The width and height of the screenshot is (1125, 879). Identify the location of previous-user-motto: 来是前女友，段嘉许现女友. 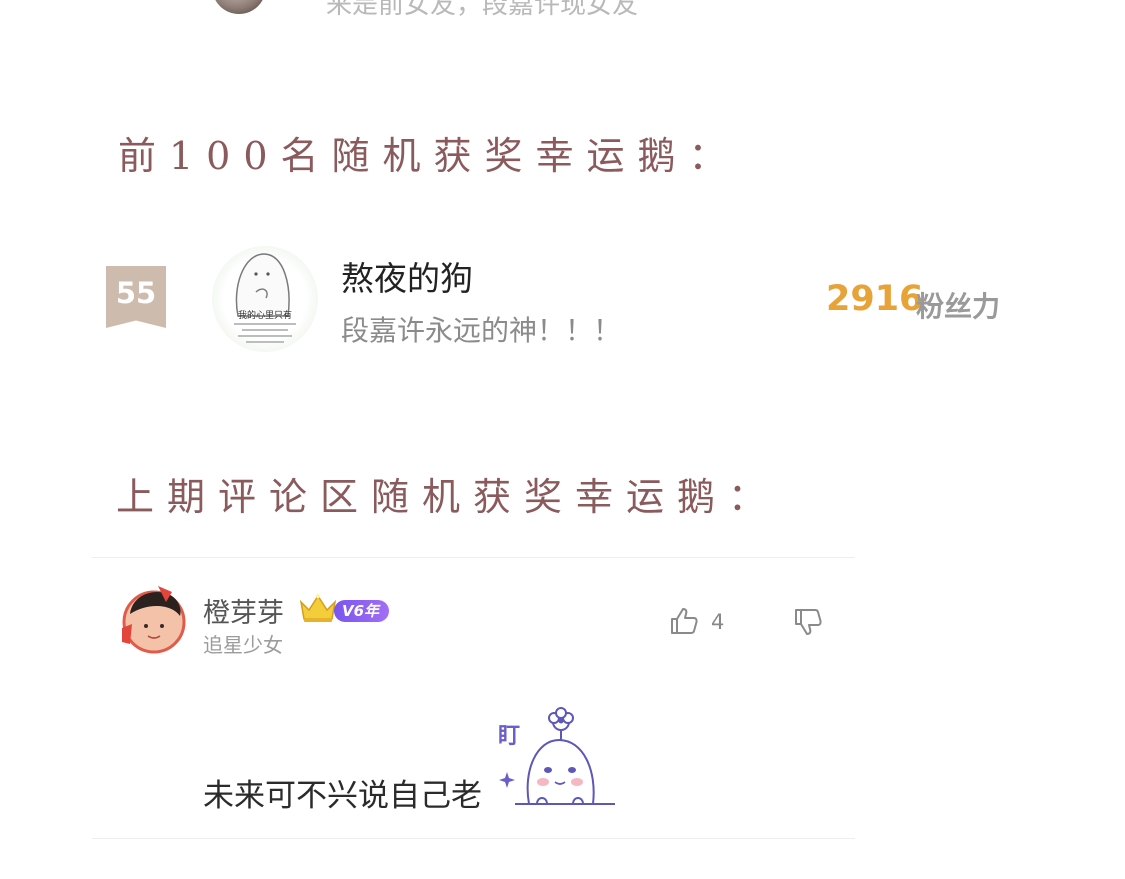
(482, 10).